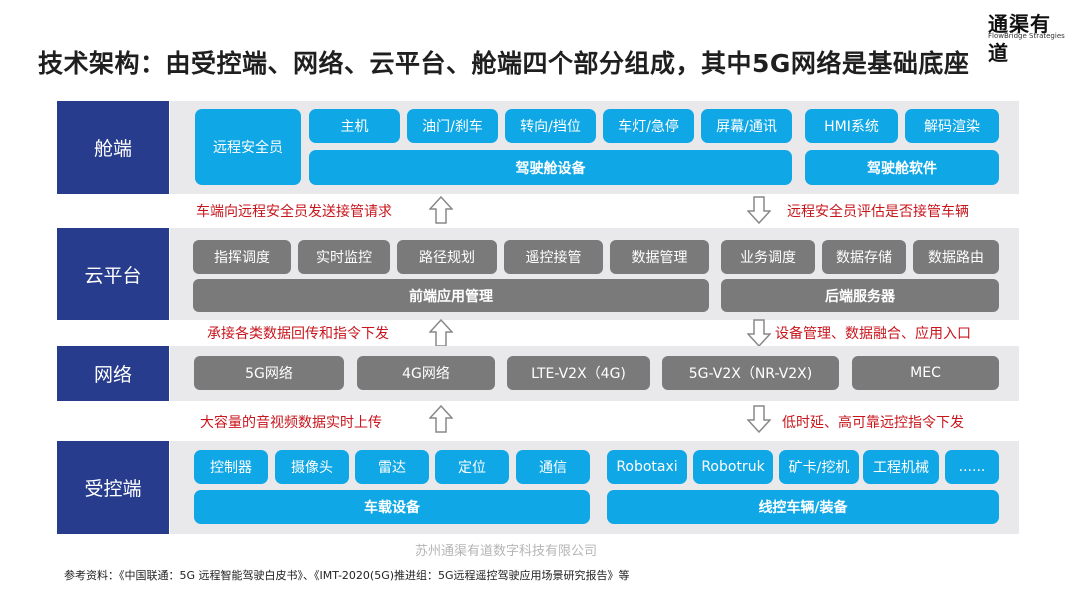 The width and height of the screenshot is (1071, 597). What do you see at coordinates (472, 467) in the screenshot?
I see `onboard-positioning: 定位` at bounding box center [472, 467].